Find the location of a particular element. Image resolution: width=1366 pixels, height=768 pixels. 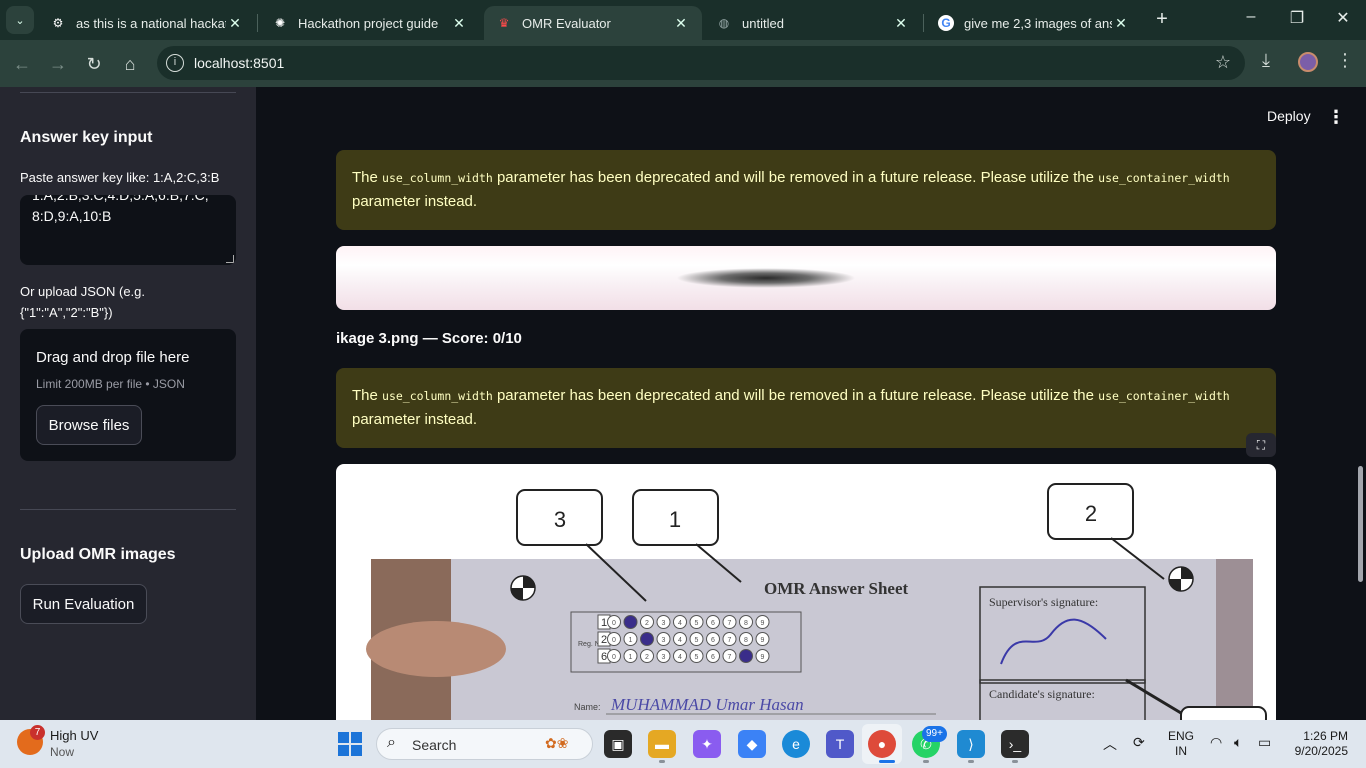

back-button: ← is located at coordinates (22, 64).